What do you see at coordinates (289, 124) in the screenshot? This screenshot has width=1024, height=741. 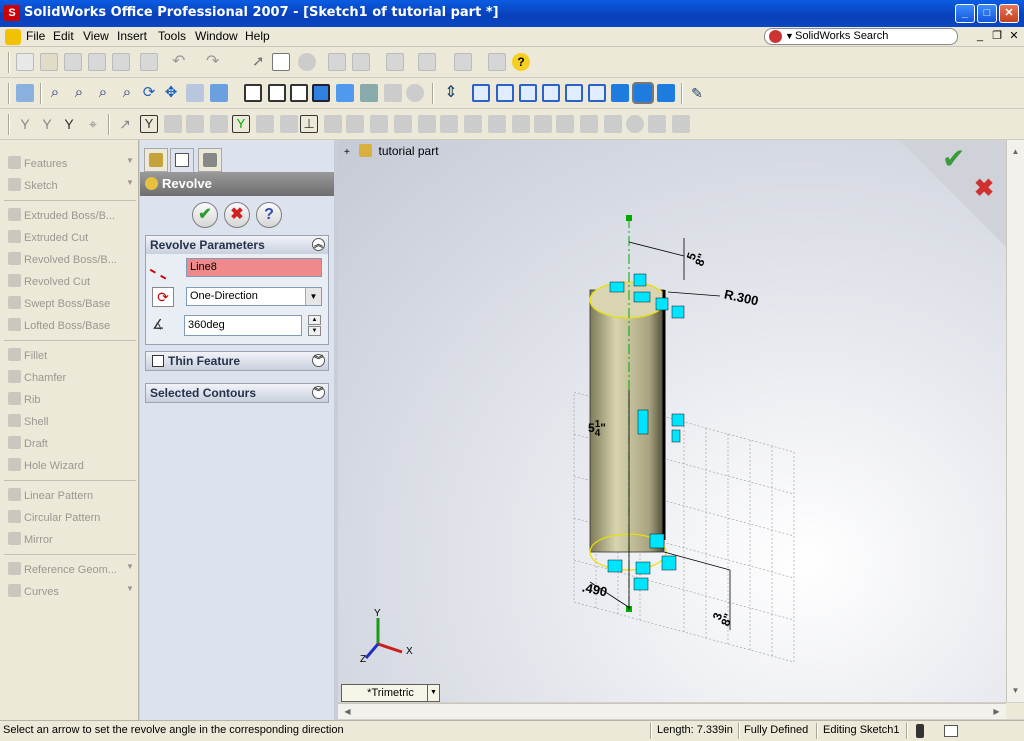 I see `filter-centers-icon` at bounding box center [289, 124].